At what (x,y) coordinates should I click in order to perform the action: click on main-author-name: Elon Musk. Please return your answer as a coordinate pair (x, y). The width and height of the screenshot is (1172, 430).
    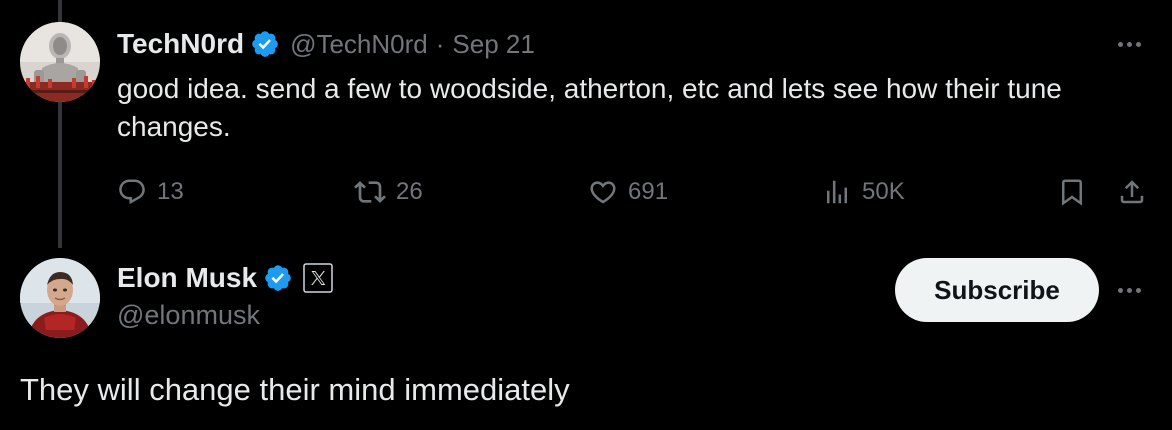
    Looking at the image, I should click on (187, 278).